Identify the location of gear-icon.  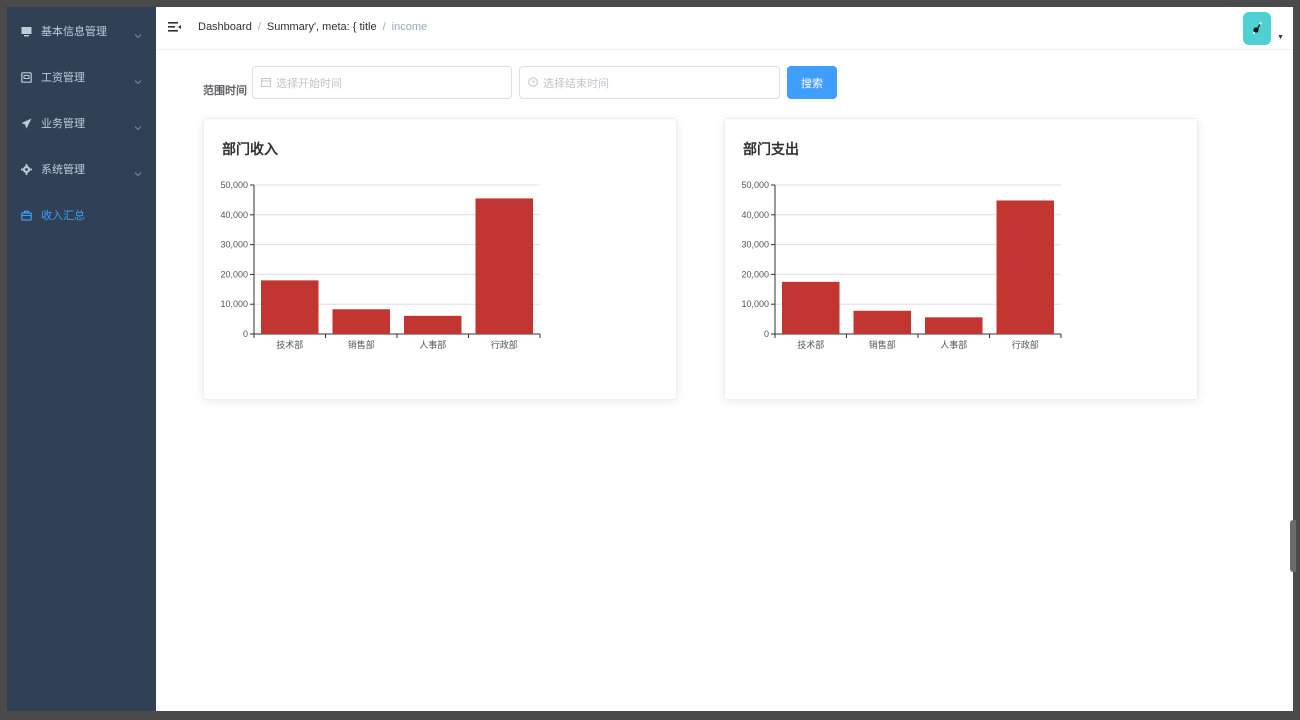
(26, 169).